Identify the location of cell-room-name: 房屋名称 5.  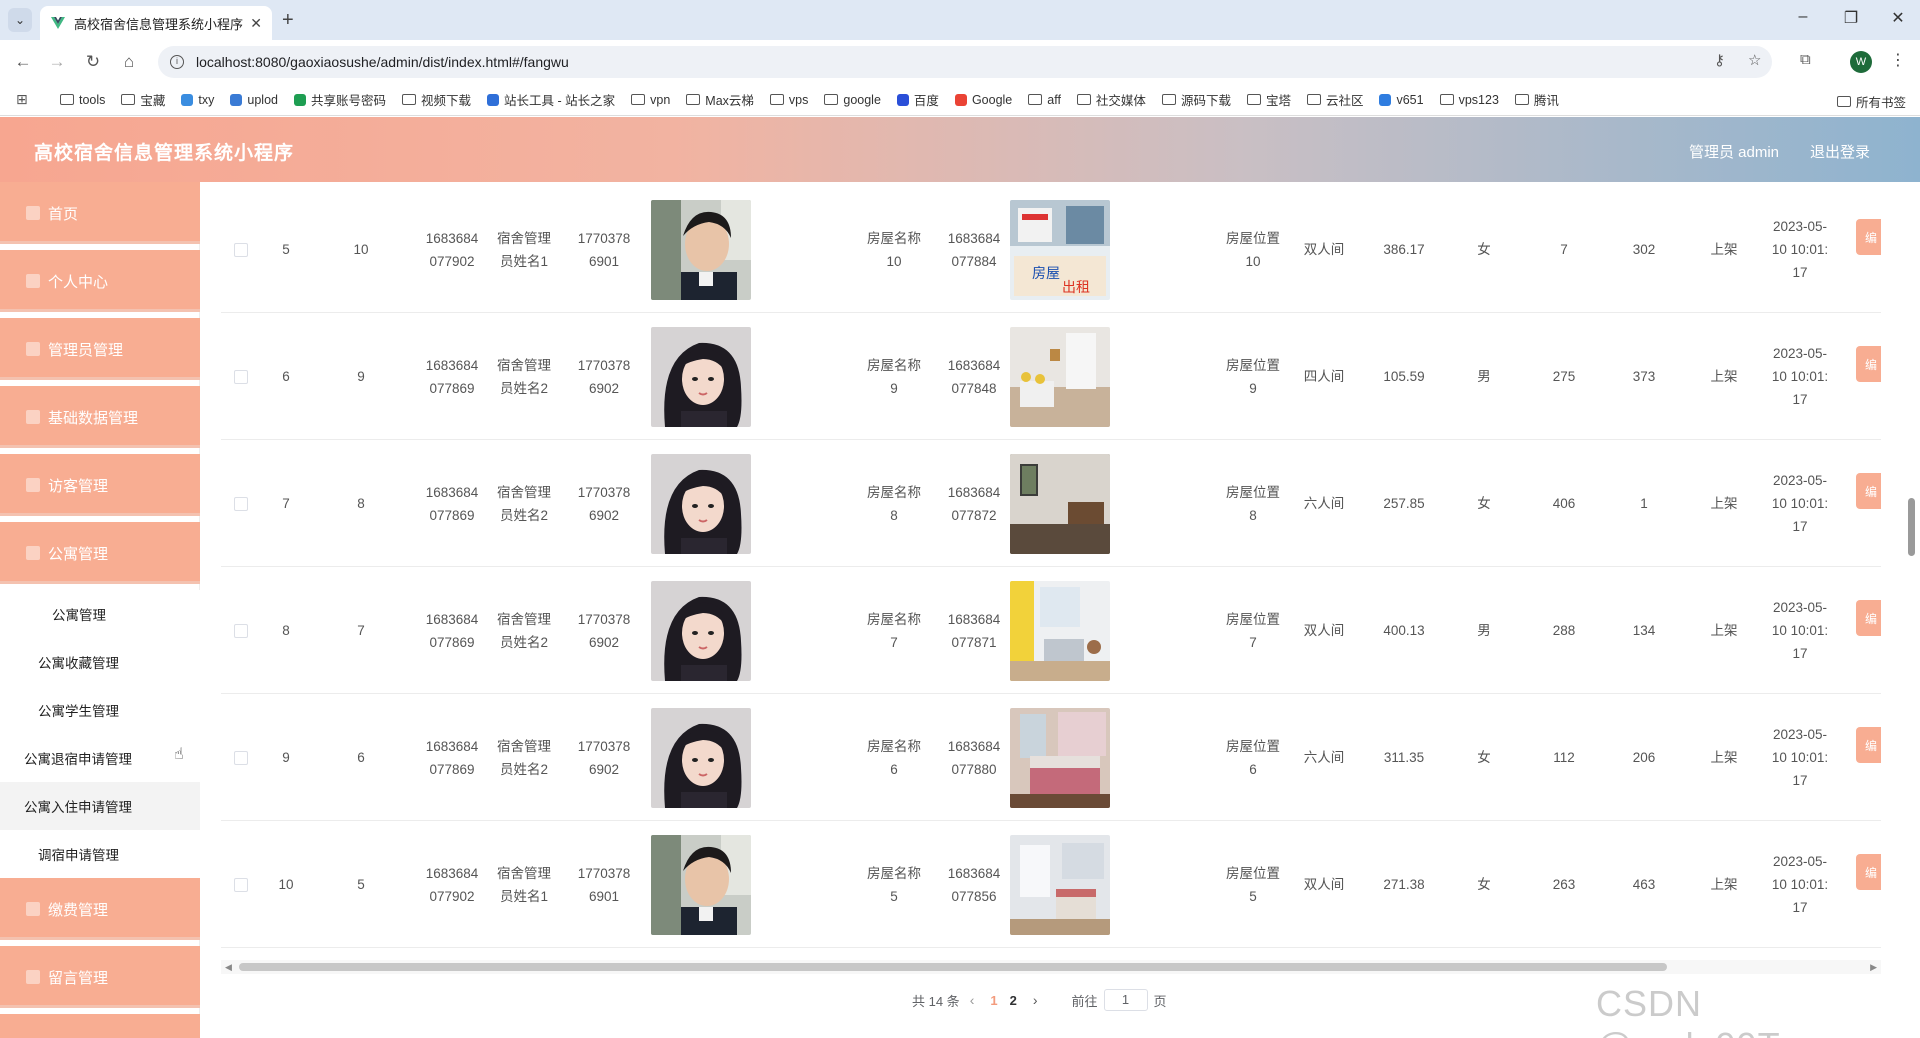
(894, 884).